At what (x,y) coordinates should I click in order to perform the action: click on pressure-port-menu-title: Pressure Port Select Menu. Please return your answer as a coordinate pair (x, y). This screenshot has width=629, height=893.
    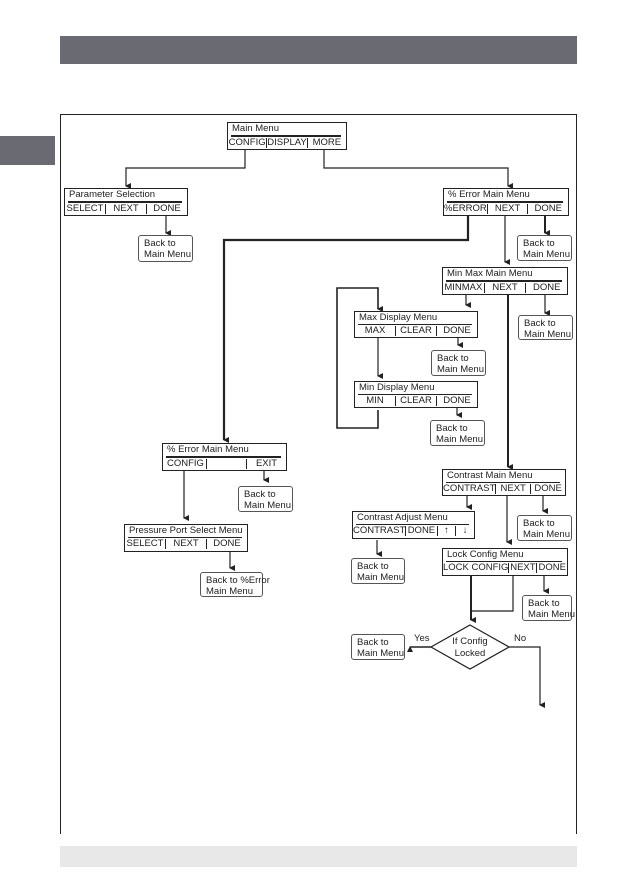
    Looking at the image, I should click on (186, 530).